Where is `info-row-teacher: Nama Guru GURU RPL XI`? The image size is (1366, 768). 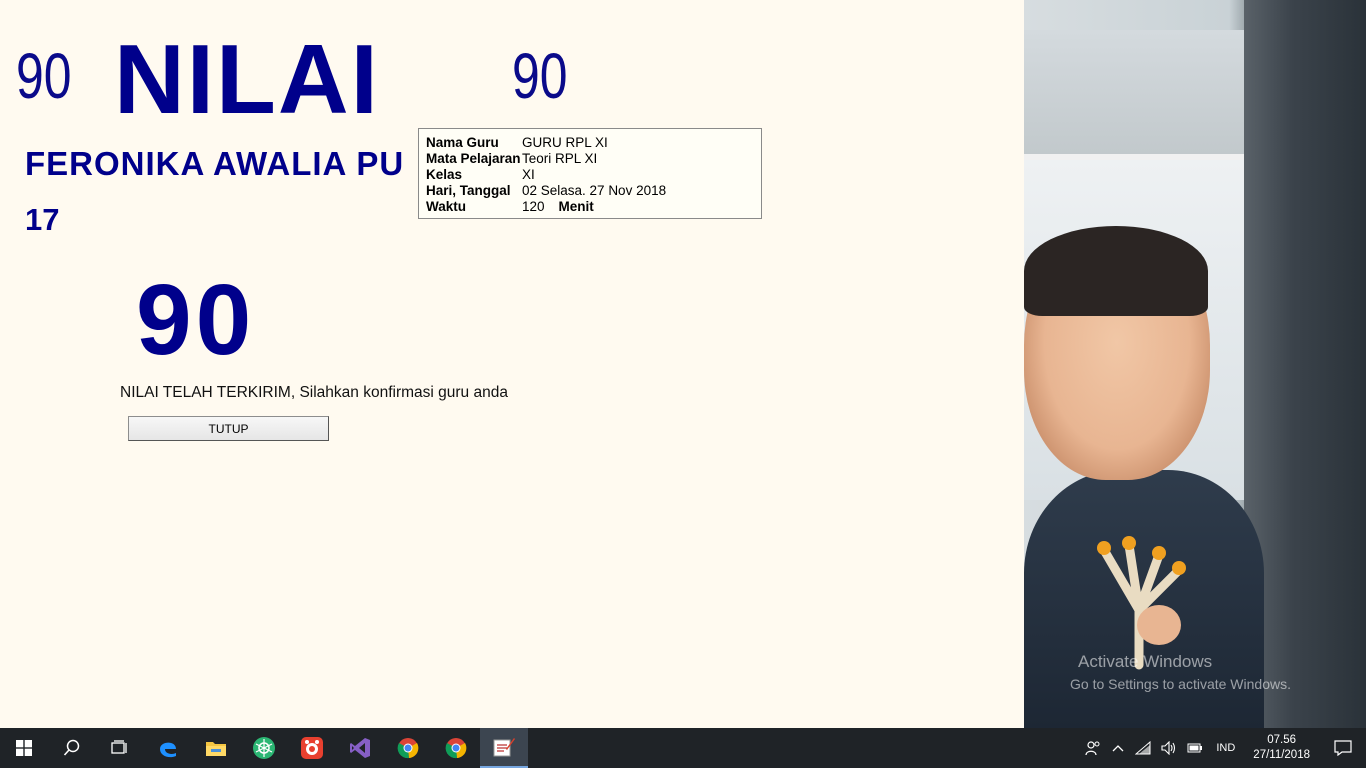
info-row-teacher: Nama Guru GURU RPL XI is located at coordinates (590, 143).